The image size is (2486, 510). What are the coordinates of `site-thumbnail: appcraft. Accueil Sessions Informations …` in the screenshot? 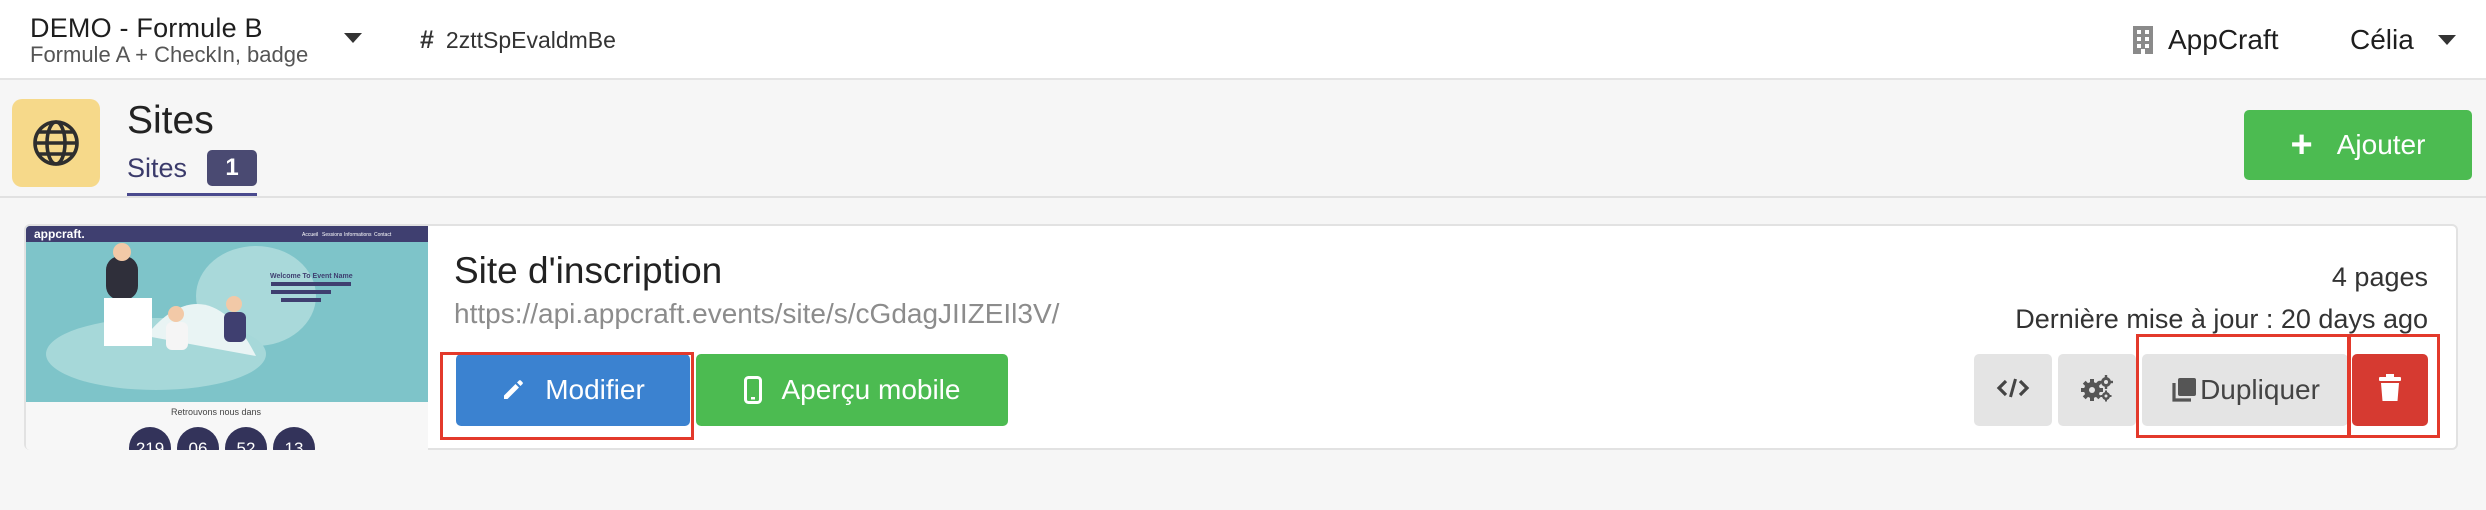 It's located at (227, 338).